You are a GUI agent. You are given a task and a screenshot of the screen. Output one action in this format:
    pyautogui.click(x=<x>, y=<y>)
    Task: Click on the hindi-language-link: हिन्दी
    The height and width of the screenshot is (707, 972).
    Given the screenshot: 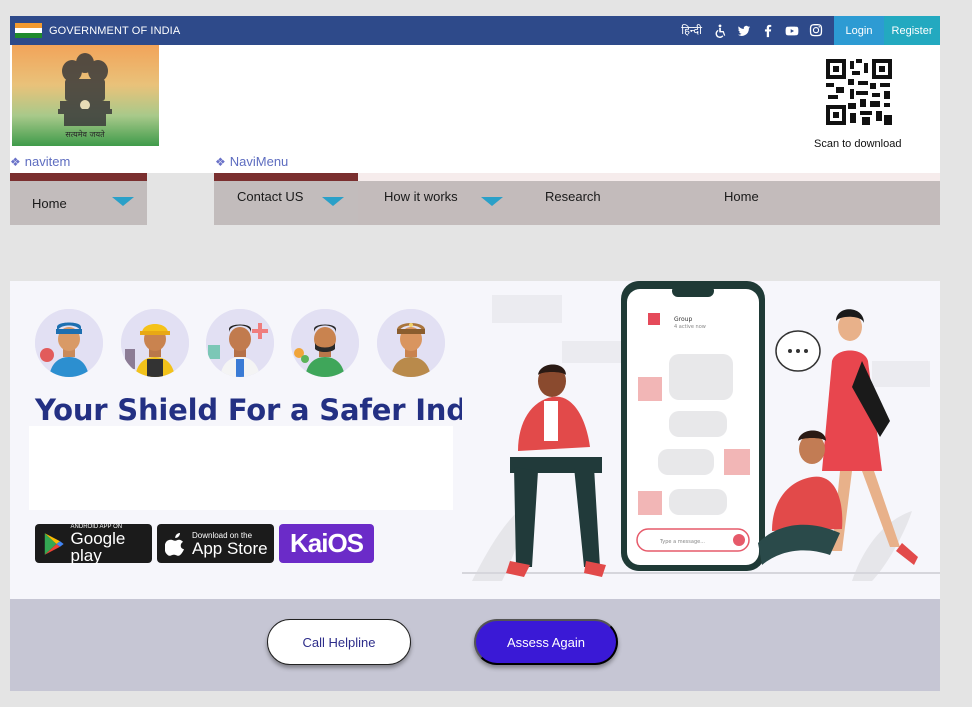 What is the action you would take?
    pyautogui.click(x=691, y=30)
    